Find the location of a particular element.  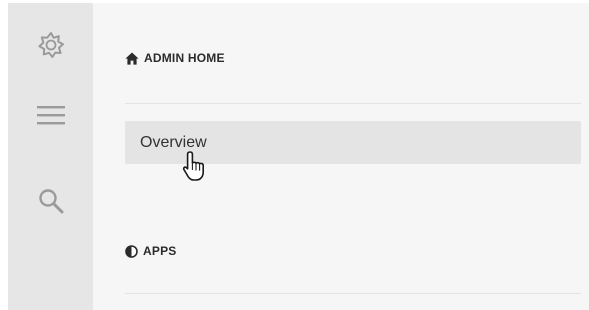

home-icon is located at coordinates (132, 58).